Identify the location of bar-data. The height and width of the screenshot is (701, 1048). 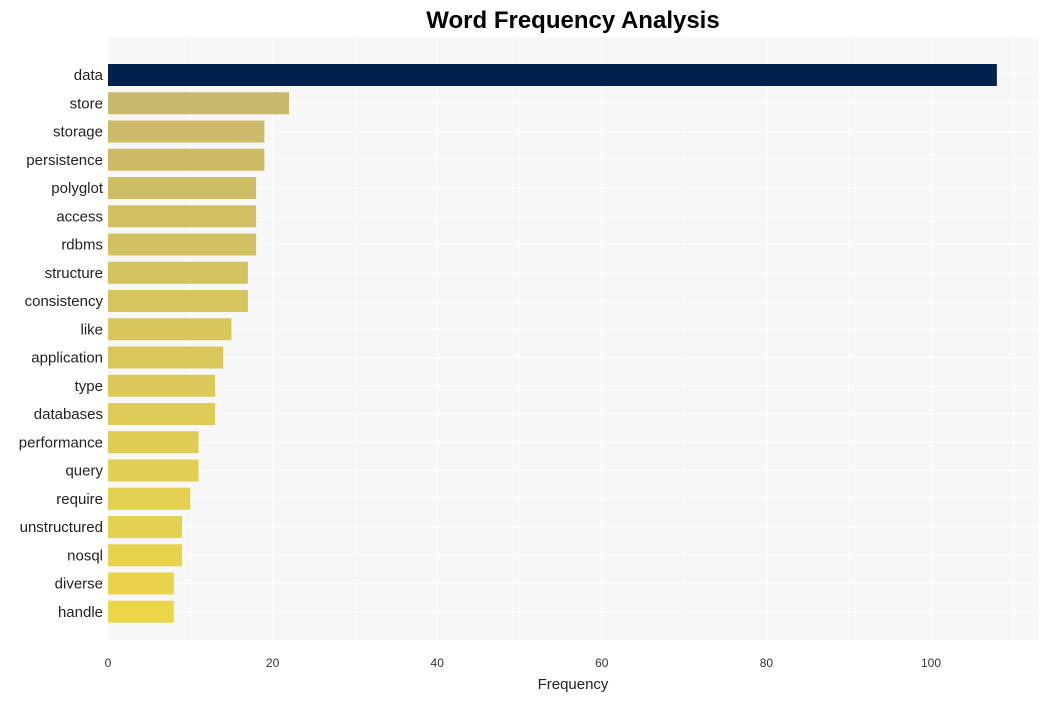
(552, 75).